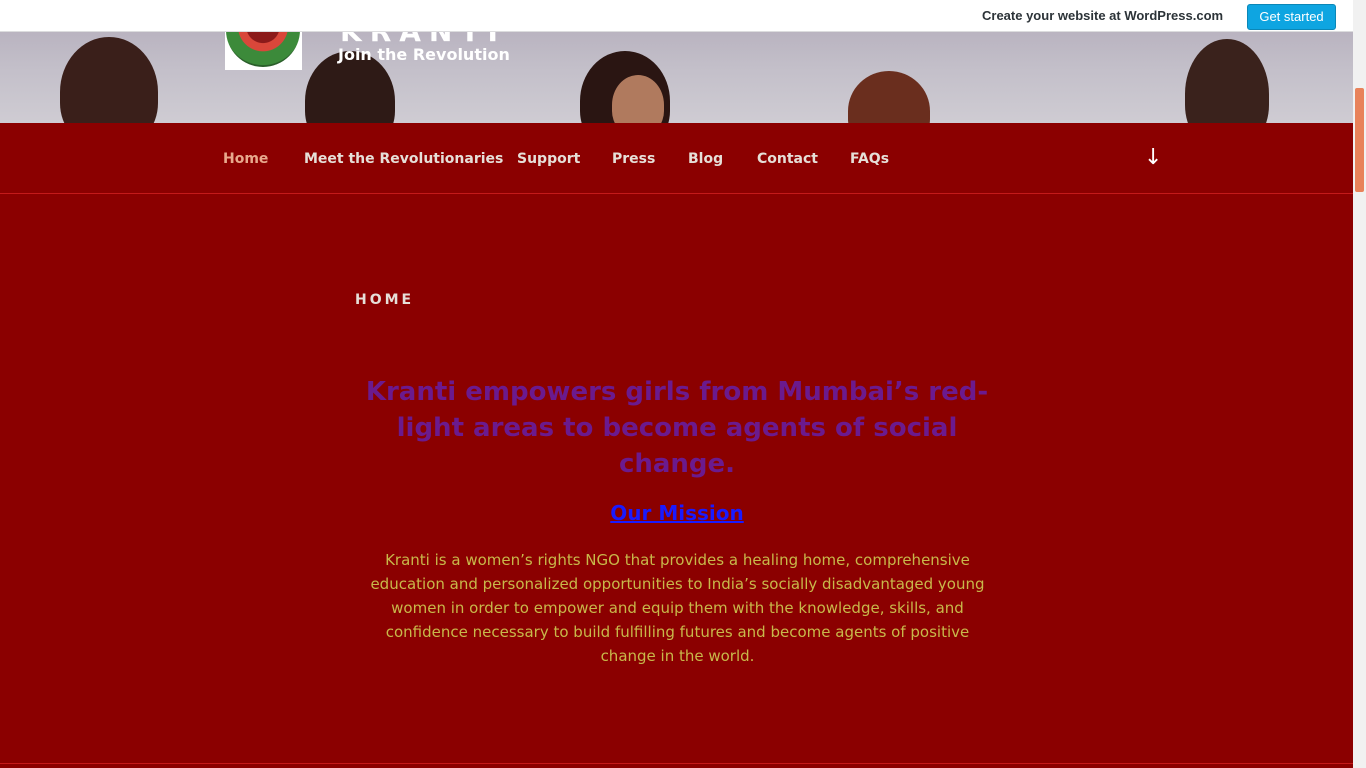 This screenshot has height=768, width=1366. What do you see at coordinates (633, 159) in the screenshot?
I see `nav-item-press: Press` at bounding box center [633, 159].